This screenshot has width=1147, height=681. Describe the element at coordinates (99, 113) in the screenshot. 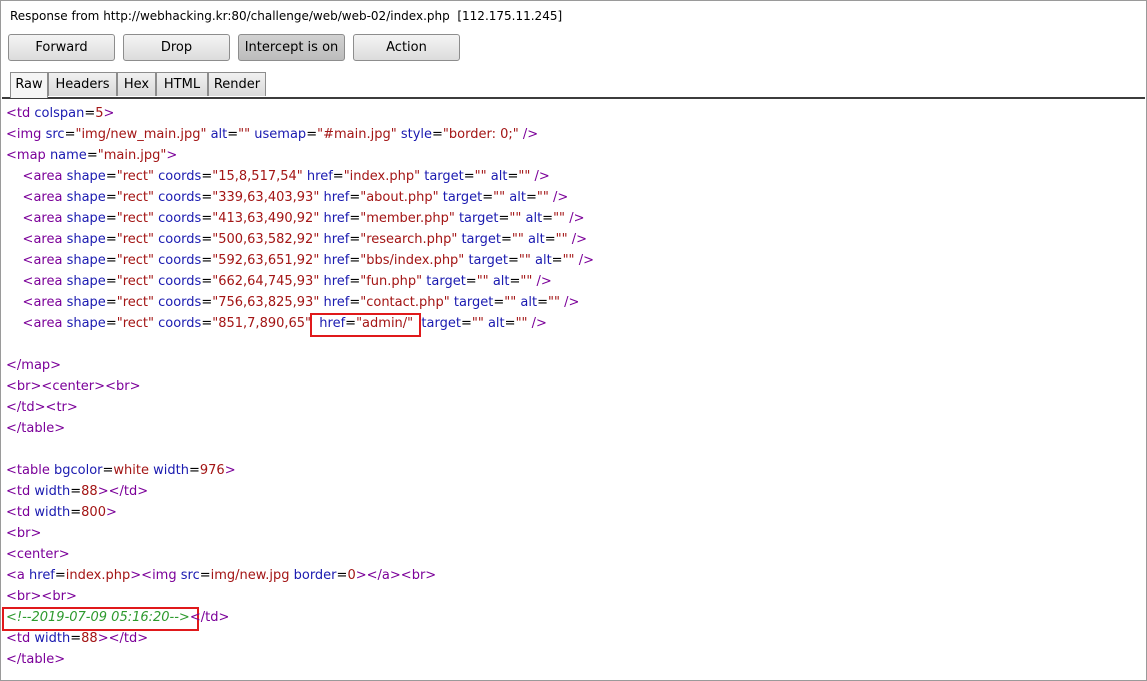

I see `attr-value-token: 5` at that location.